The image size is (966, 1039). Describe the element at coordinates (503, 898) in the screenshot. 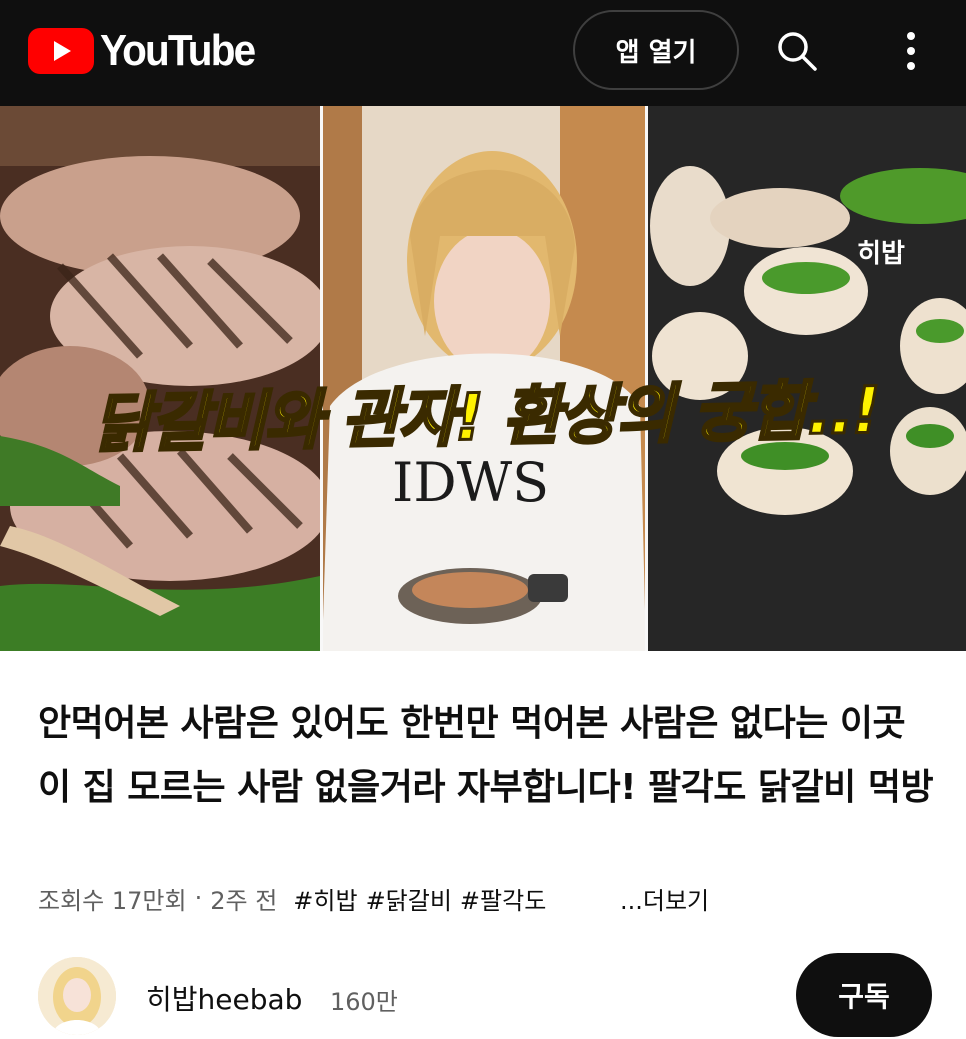

I see `hashtag: #팔각도` at that location.